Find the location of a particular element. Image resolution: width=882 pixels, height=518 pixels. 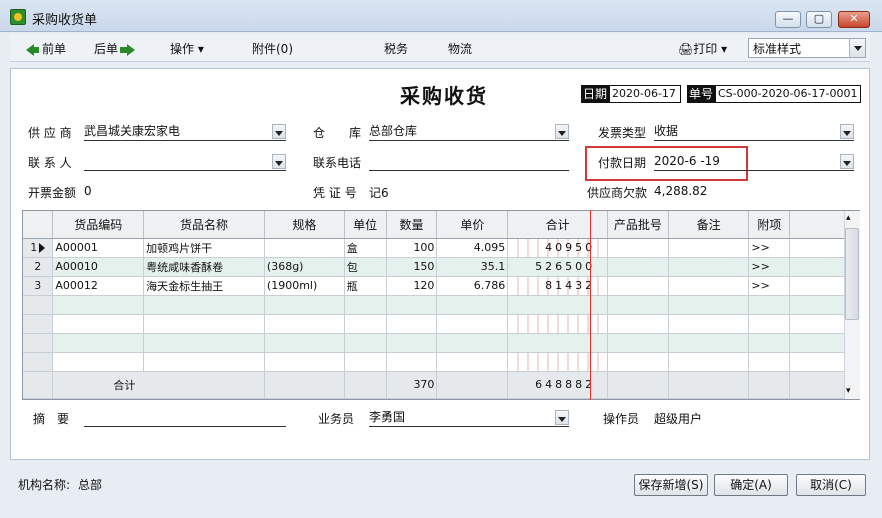

arrow-left-icon is located at coordinates (32, 49).